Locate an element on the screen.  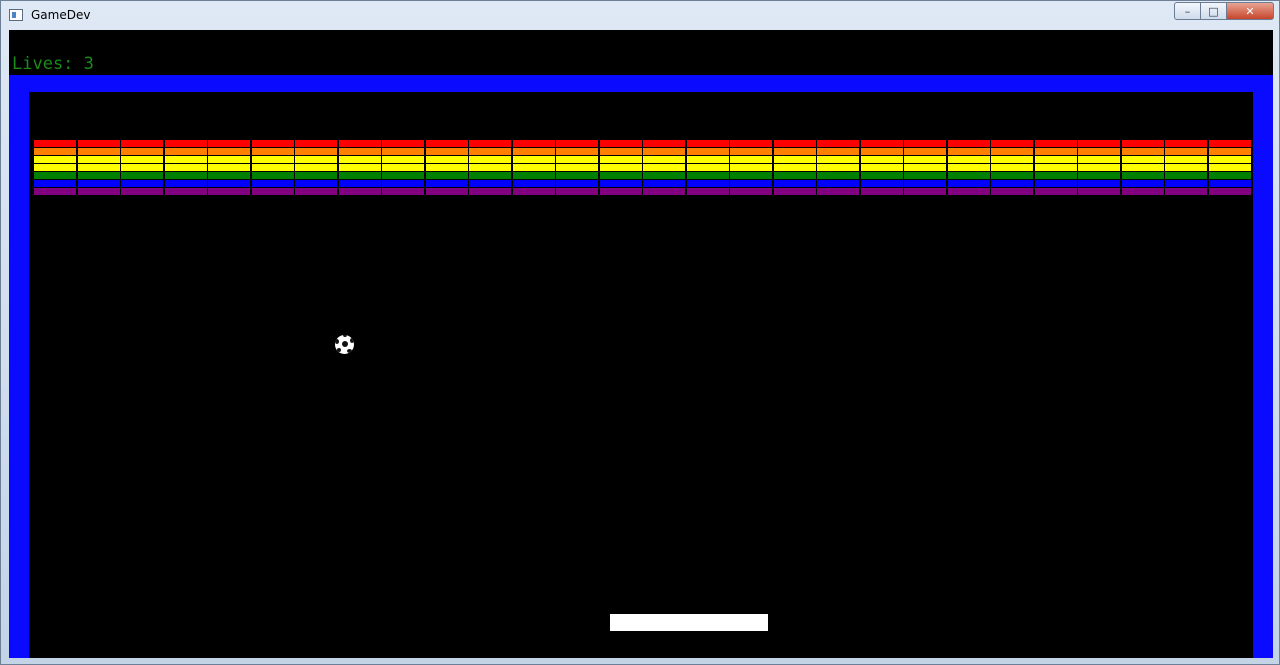
lives-value: 3 is located at coordinates (88, 64).